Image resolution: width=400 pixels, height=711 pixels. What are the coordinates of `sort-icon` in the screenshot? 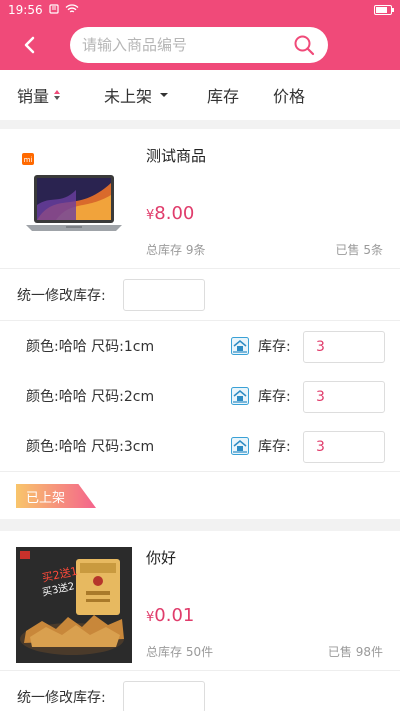 It's located at (57, 95).